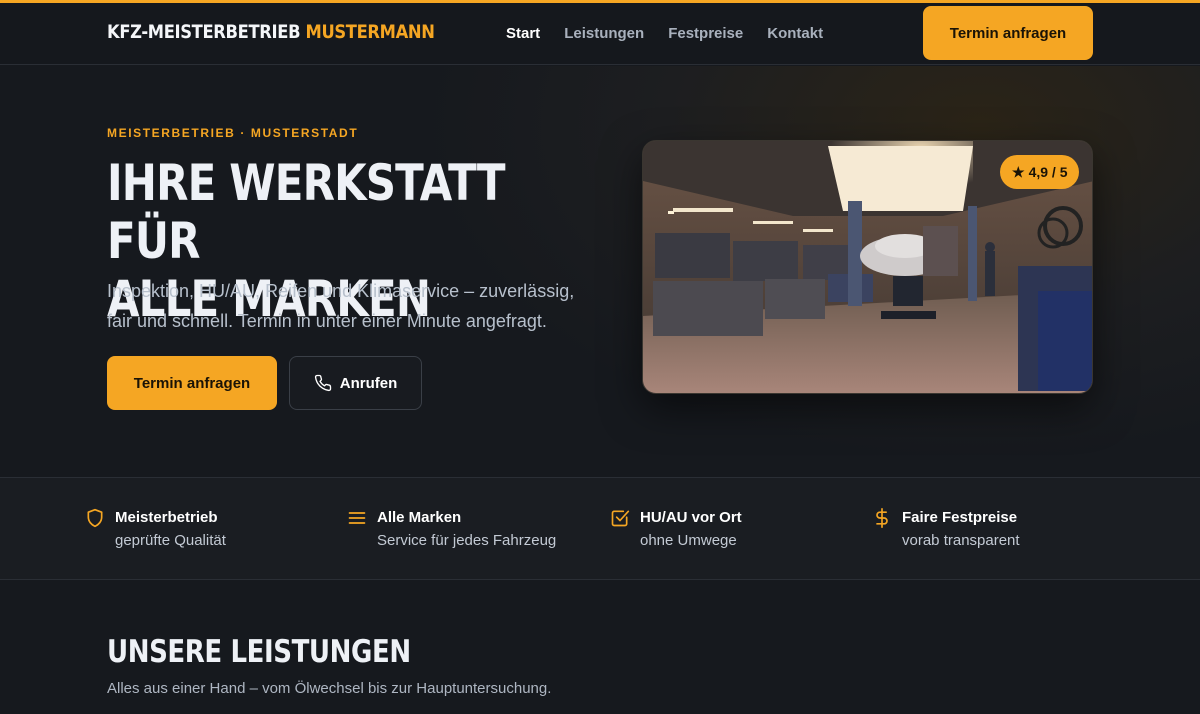  What do you see at coordinates (155, 531) in the screenshot?
I see `feature-item: Meisterbetrieb geprüfte Qualität` at bounding box center [155, 531].